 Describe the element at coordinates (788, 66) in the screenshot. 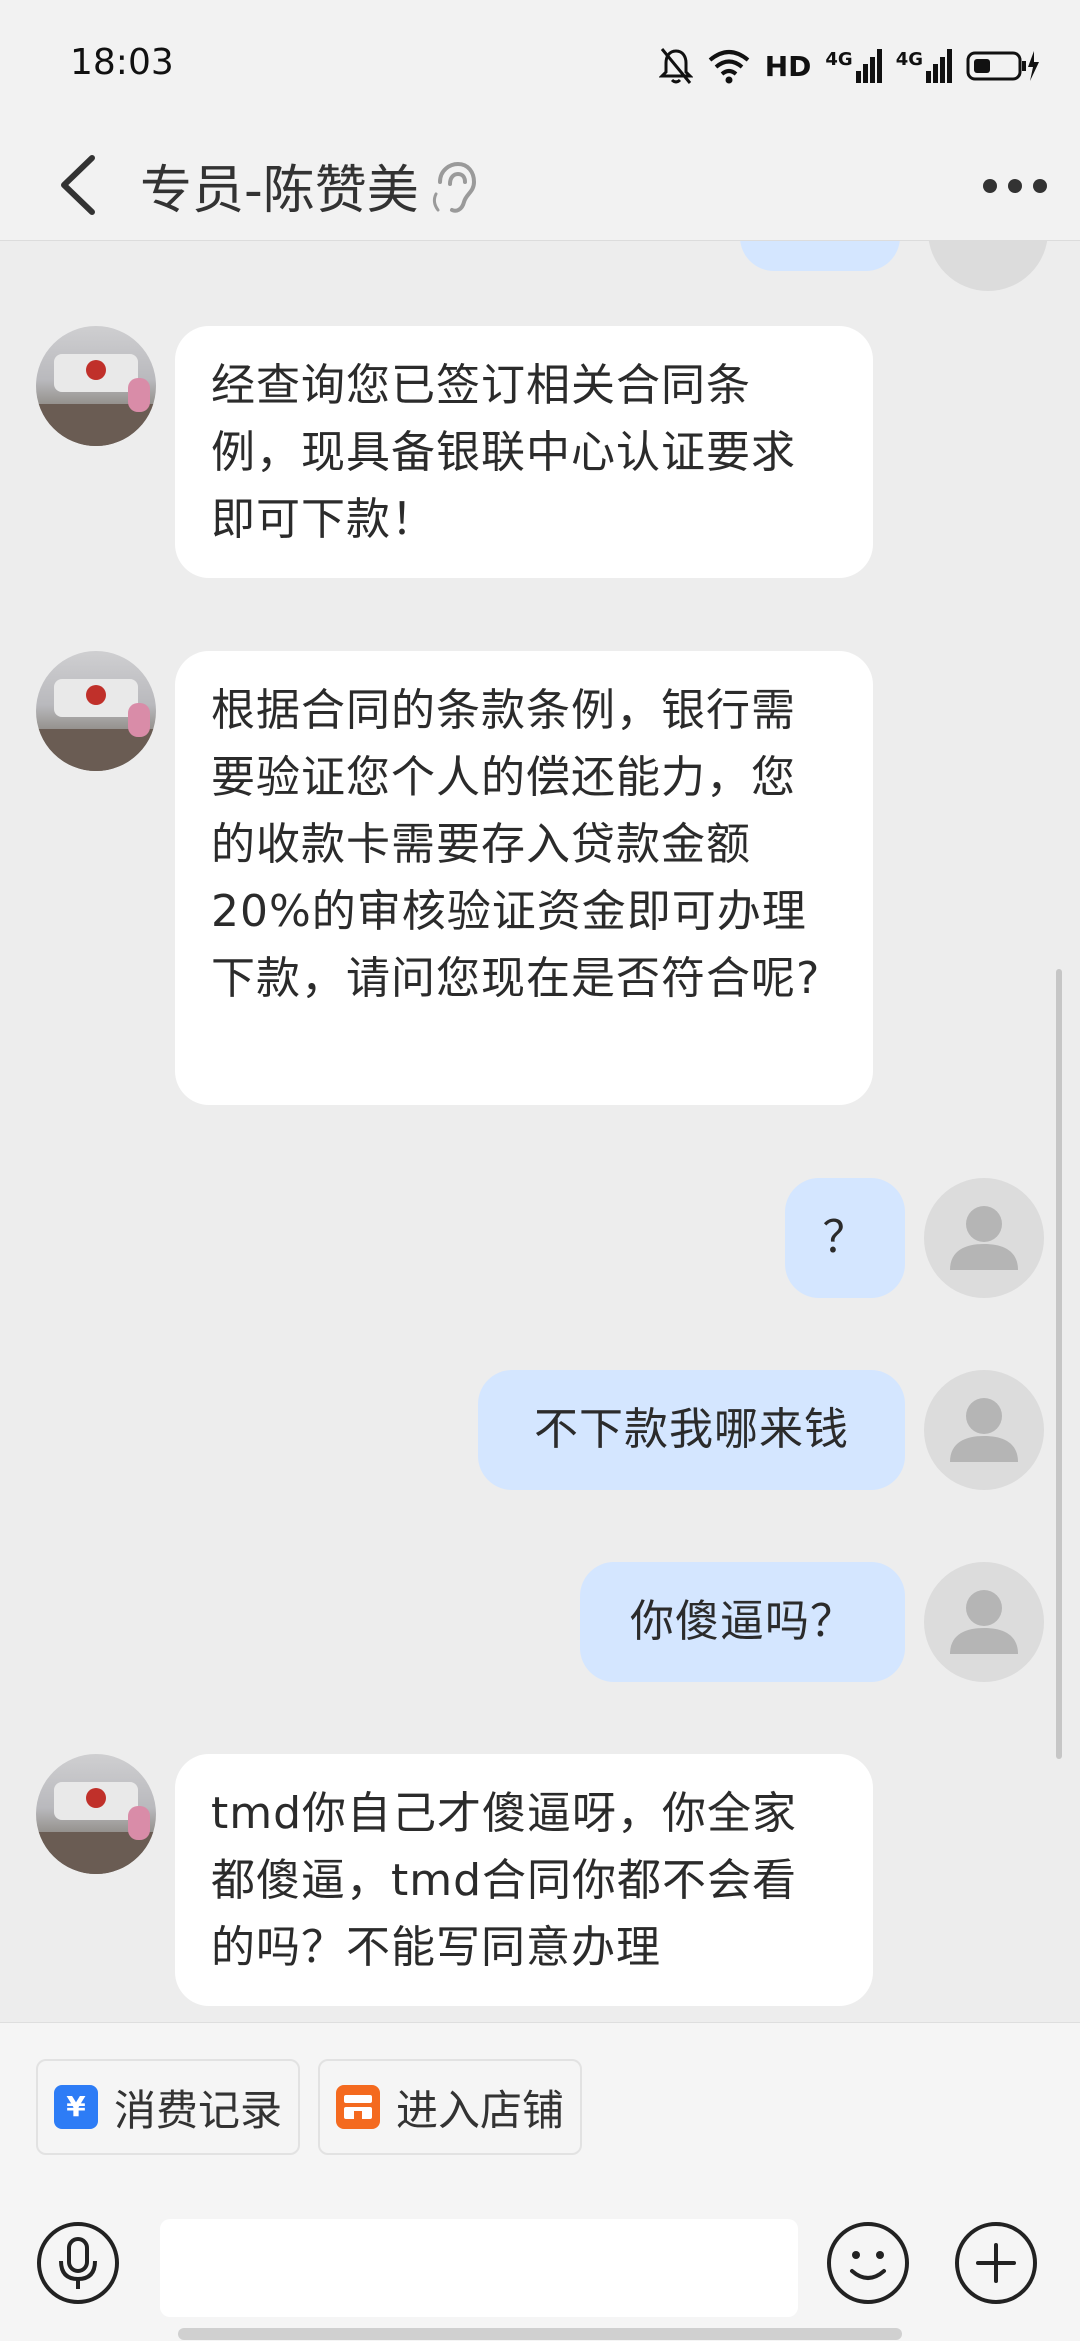

I see `hd-icon: HD` at that location.